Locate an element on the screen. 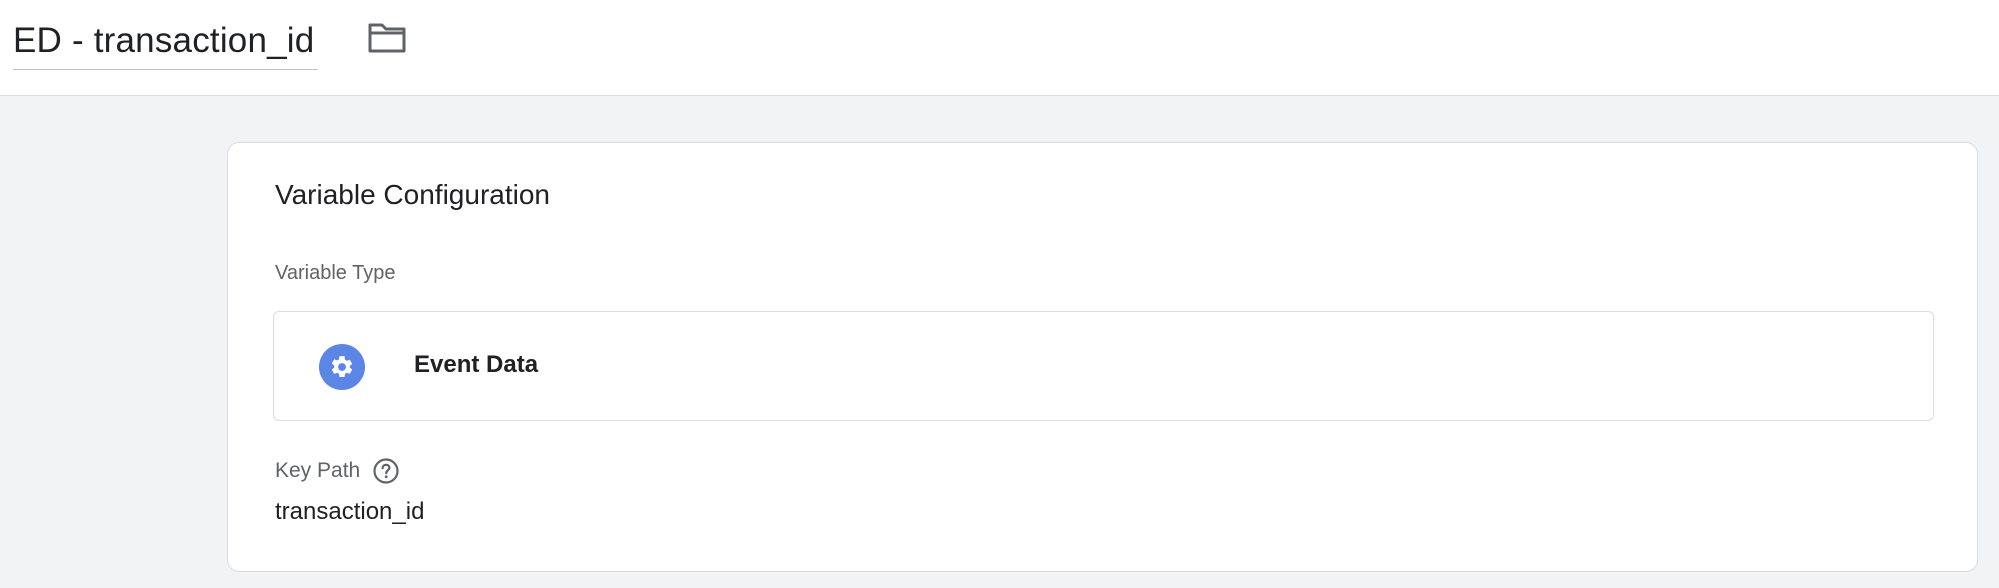  key-path-label: Key Path is located at coordinates (318, 470).